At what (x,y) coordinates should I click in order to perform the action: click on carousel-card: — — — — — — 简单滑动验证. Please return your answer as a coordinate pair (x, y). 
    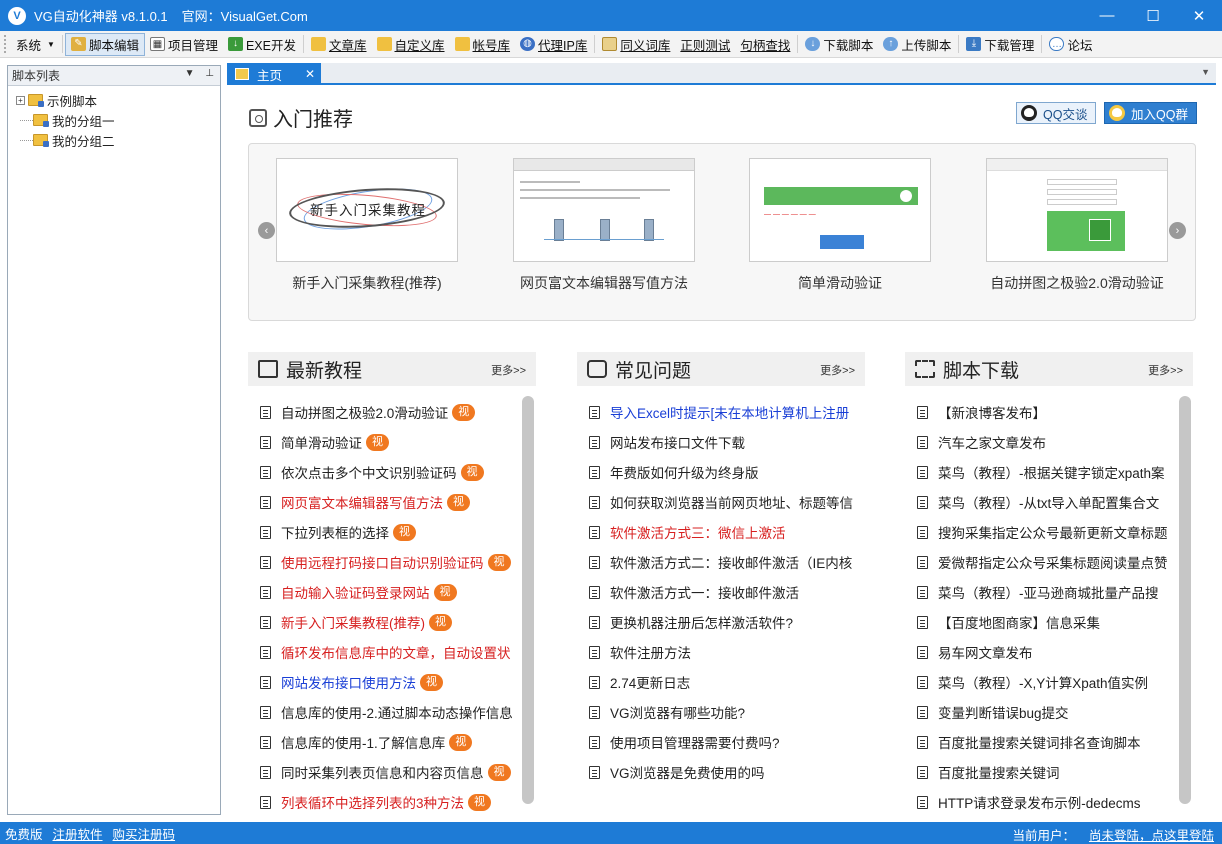
    Looking at the image, I should click on (840, 225).